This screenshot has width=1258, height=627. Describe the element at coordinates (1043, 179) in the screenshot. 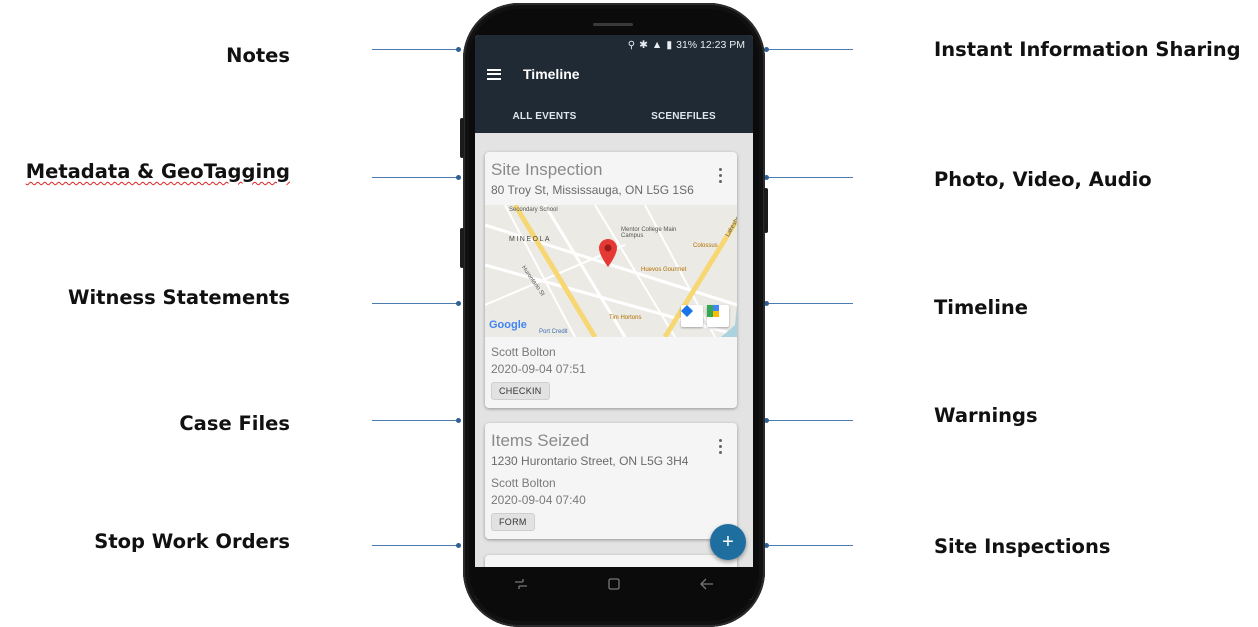

I see `feature-label-photo-video-audio: Photo, Video, Audio` at that location.